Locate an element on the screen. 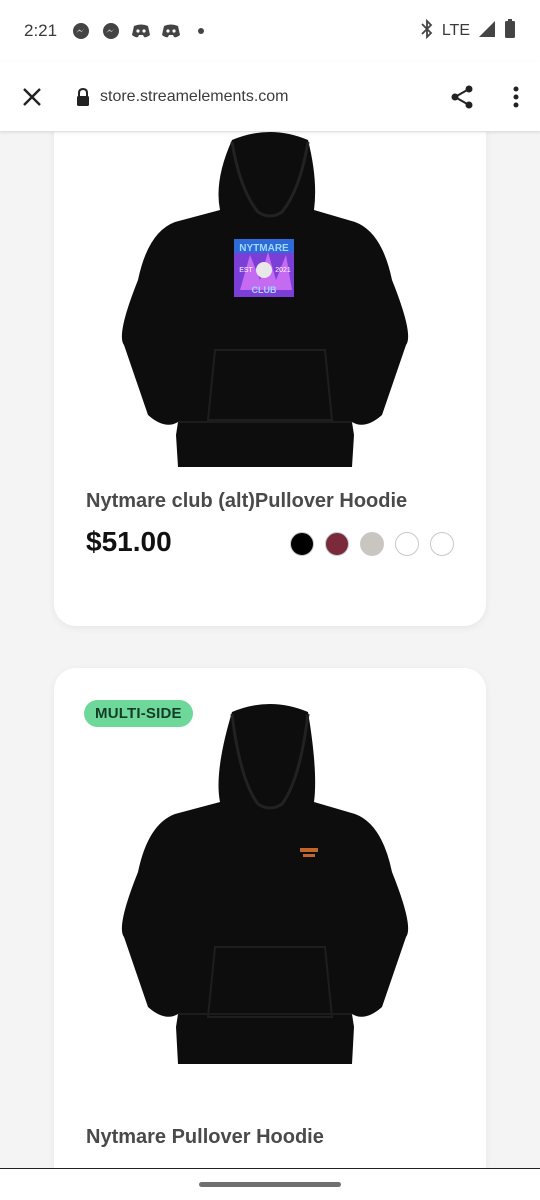 The image size is (540, 1200). color-swatch-maroon is located at coordinates (337, 544).